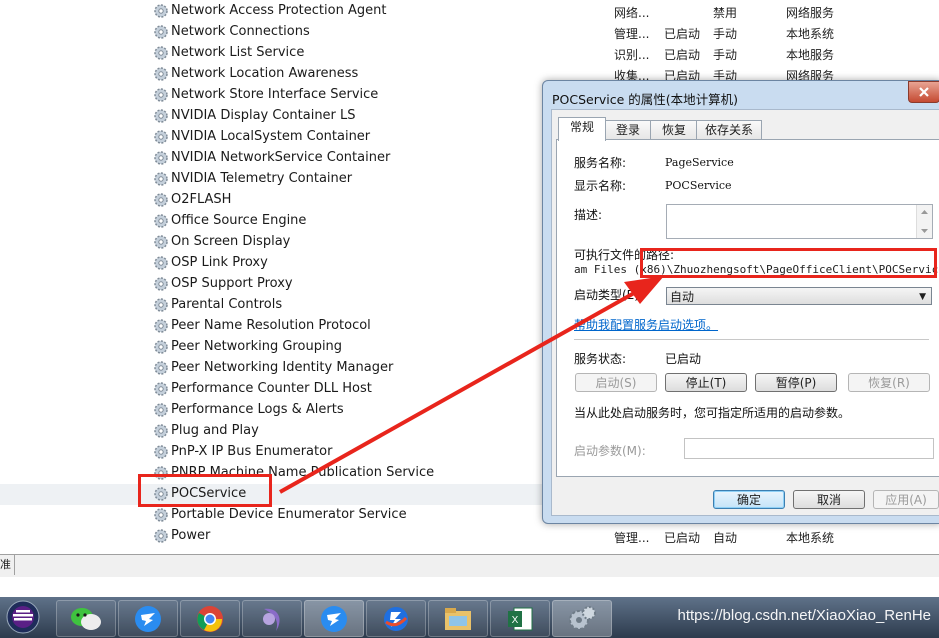 Image resolution: width=939 pixels, height=638 pixels. I want to click on annotation-arrow, so click(471, 385).